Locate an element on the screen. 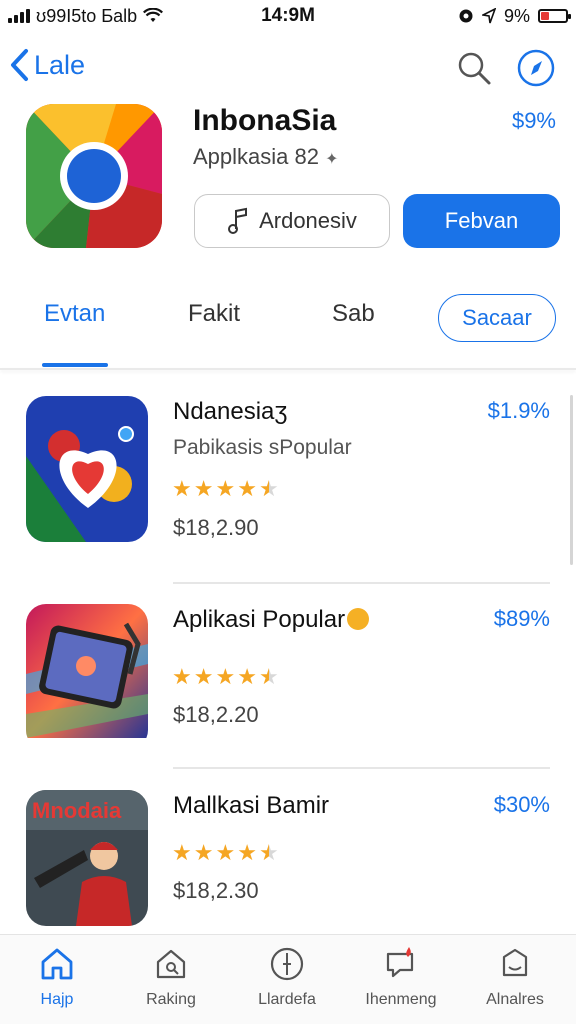  list-item-title: Aplikasi Popular is located at coordinates (271, 620).